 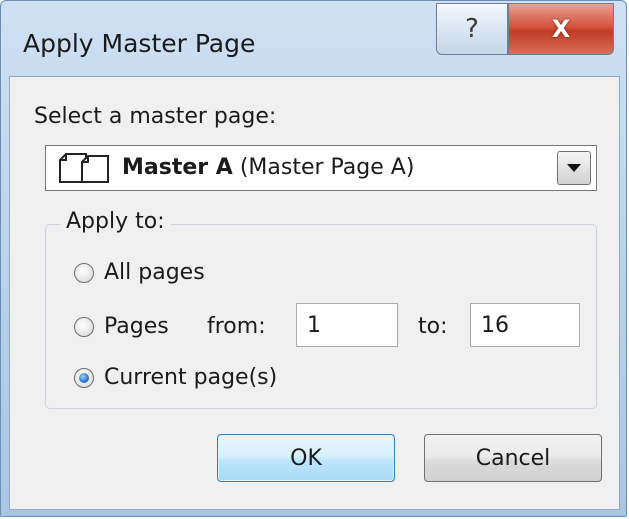 What do you see at coordinates (347, 325) in the screenshot?
I see `from-page-input: 1` at bounding box center [347, 325].